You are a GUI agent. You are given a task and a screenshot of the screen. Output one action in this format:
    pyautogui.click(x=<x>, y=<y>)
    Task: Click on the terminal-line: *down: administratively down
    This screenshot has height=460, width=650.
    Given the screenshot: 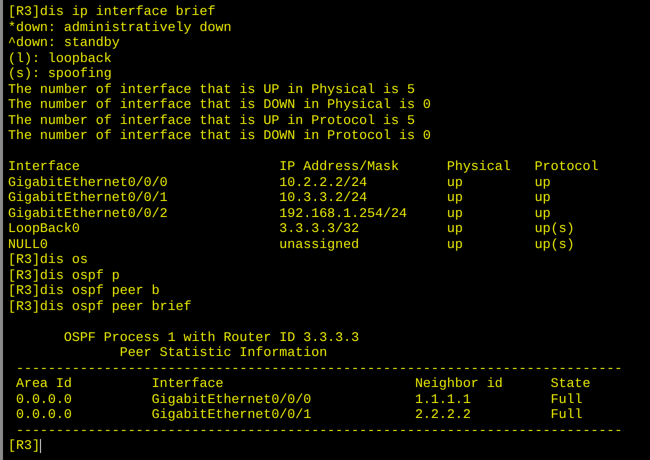 What is the action you would take?
    pyautogui.click(x=120, y=27)
    